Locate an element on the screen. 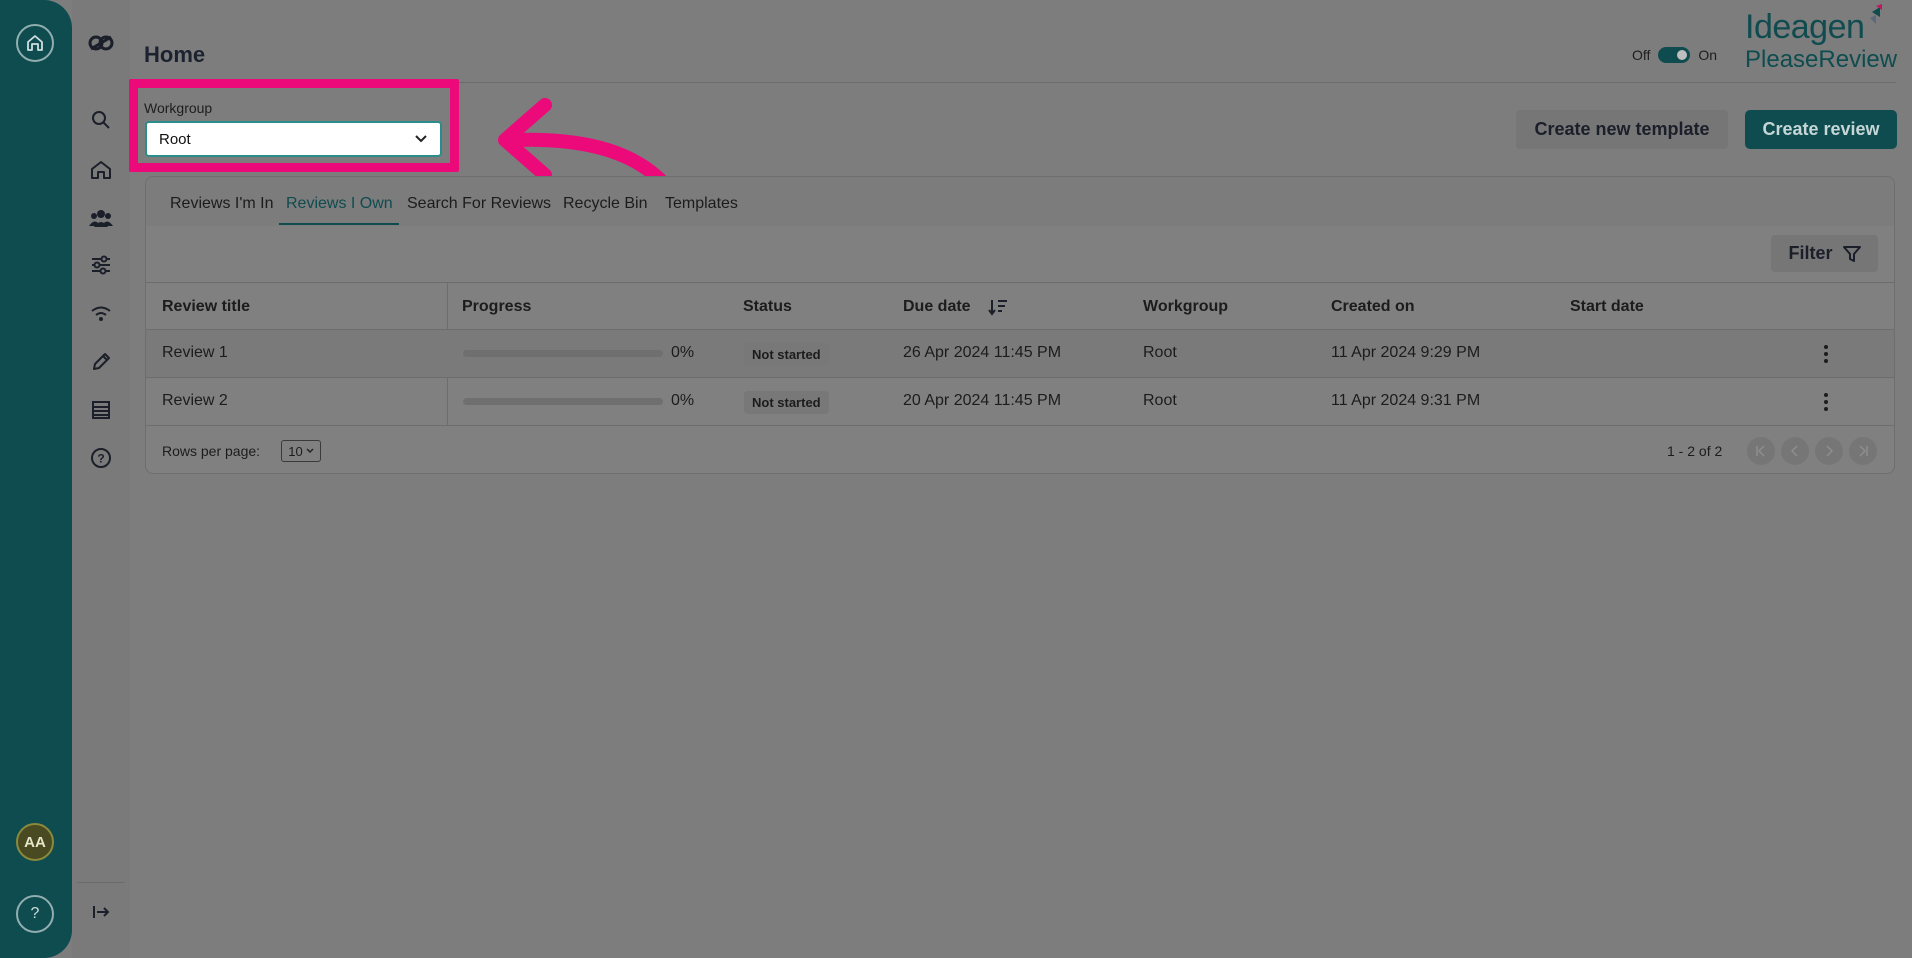  brand-mark-icon is located at coordinates (1876, 14).